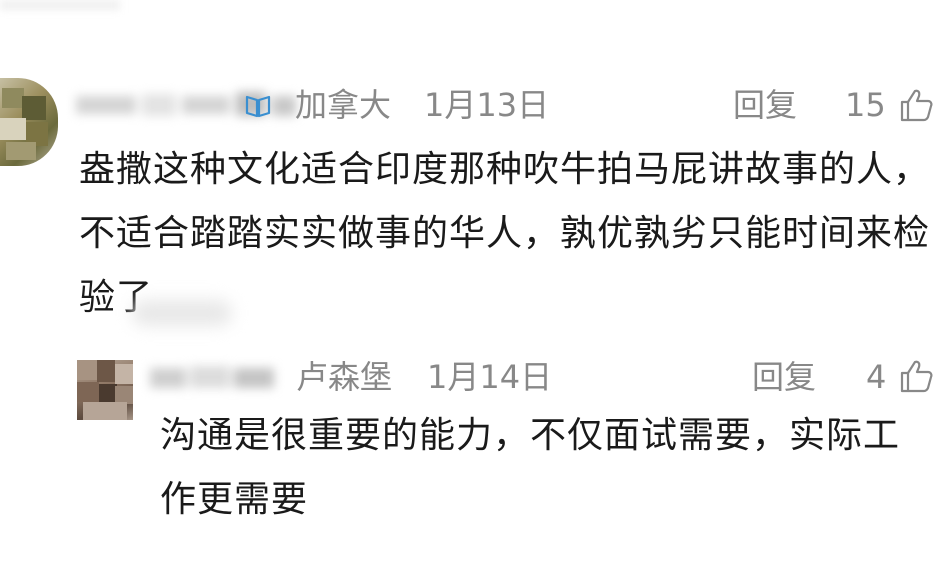 The image size is (938, 563). What do you see at coordinates (490, 377) in the screenshot?
I see `comment-date: 1月14日` at bounding box center [490, 377].